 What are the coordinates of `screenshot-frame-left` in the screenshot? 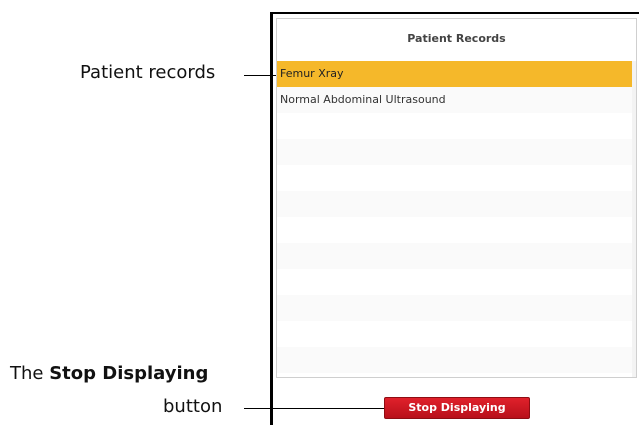 It's located at (271, 218).